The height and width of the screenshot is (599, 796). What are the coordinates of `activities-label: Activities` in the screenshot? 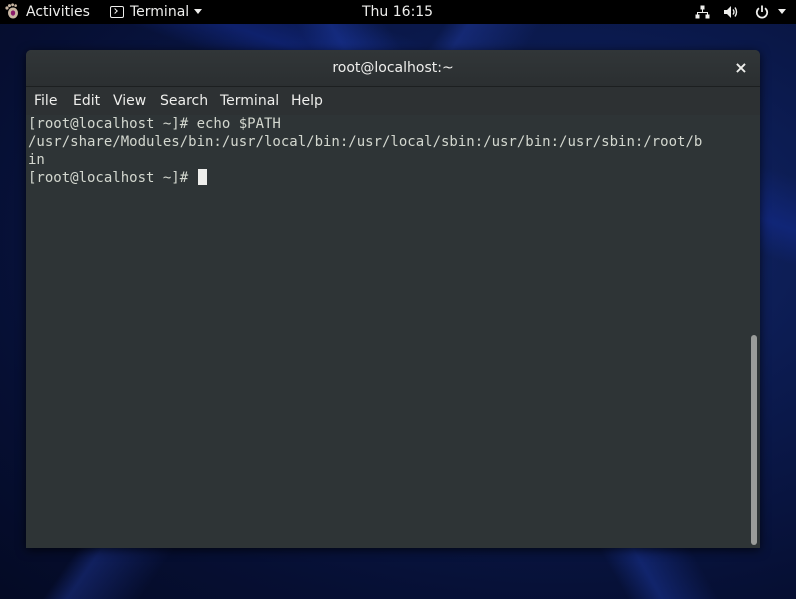 It's located at (58, 12).